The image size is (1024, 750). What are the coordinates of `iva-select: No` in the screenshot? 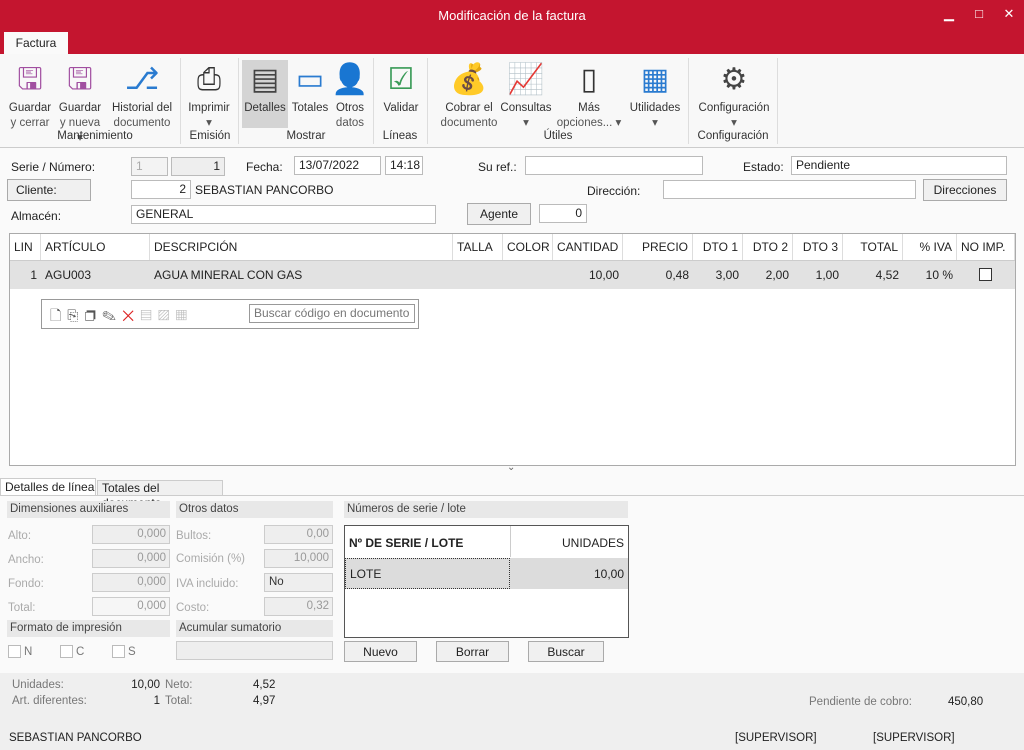 It's located at (298, 582).